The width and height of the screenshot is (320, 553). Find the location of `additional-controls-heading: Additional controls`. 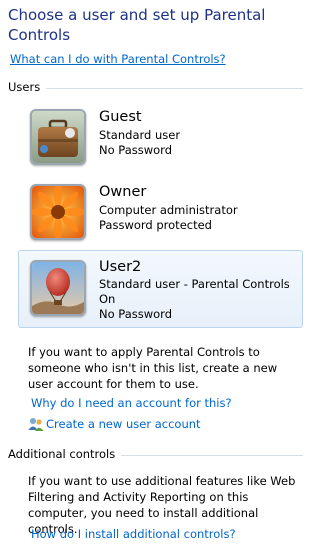

additional-controls-heading: Additional controls is located at coordinates (62, 454).